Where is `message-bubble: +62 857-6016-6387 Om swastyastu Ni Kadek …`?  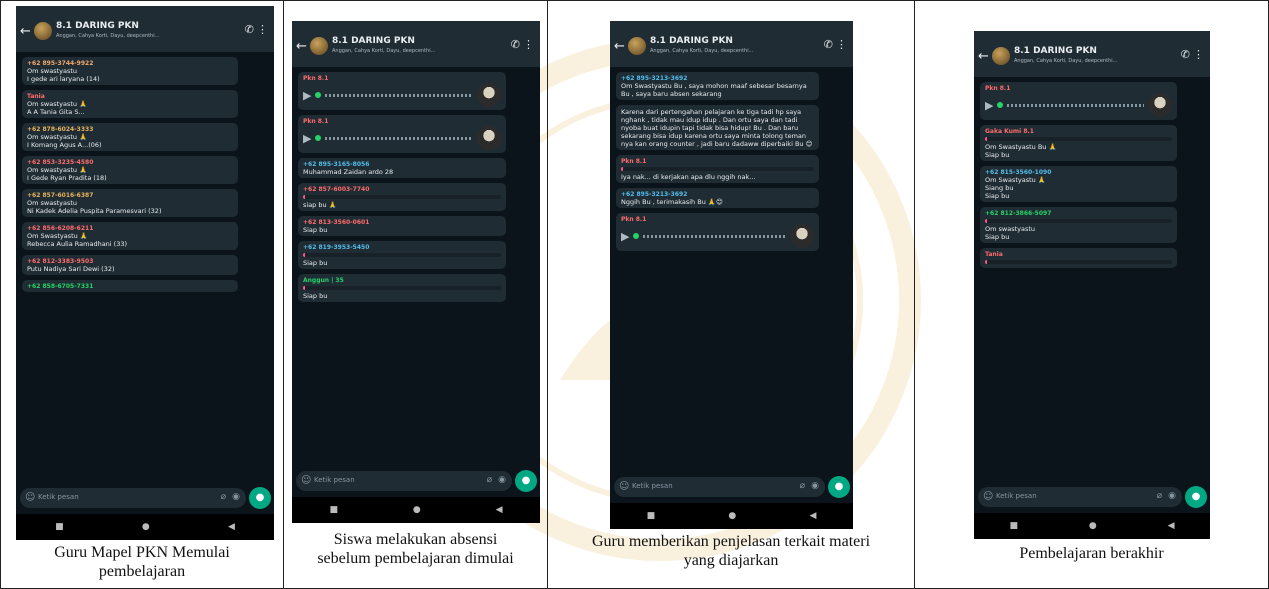
message-bubble: +62 857-6016-6387 Om swastyastu Ni Kadek … is located at coordinates (130, 203).